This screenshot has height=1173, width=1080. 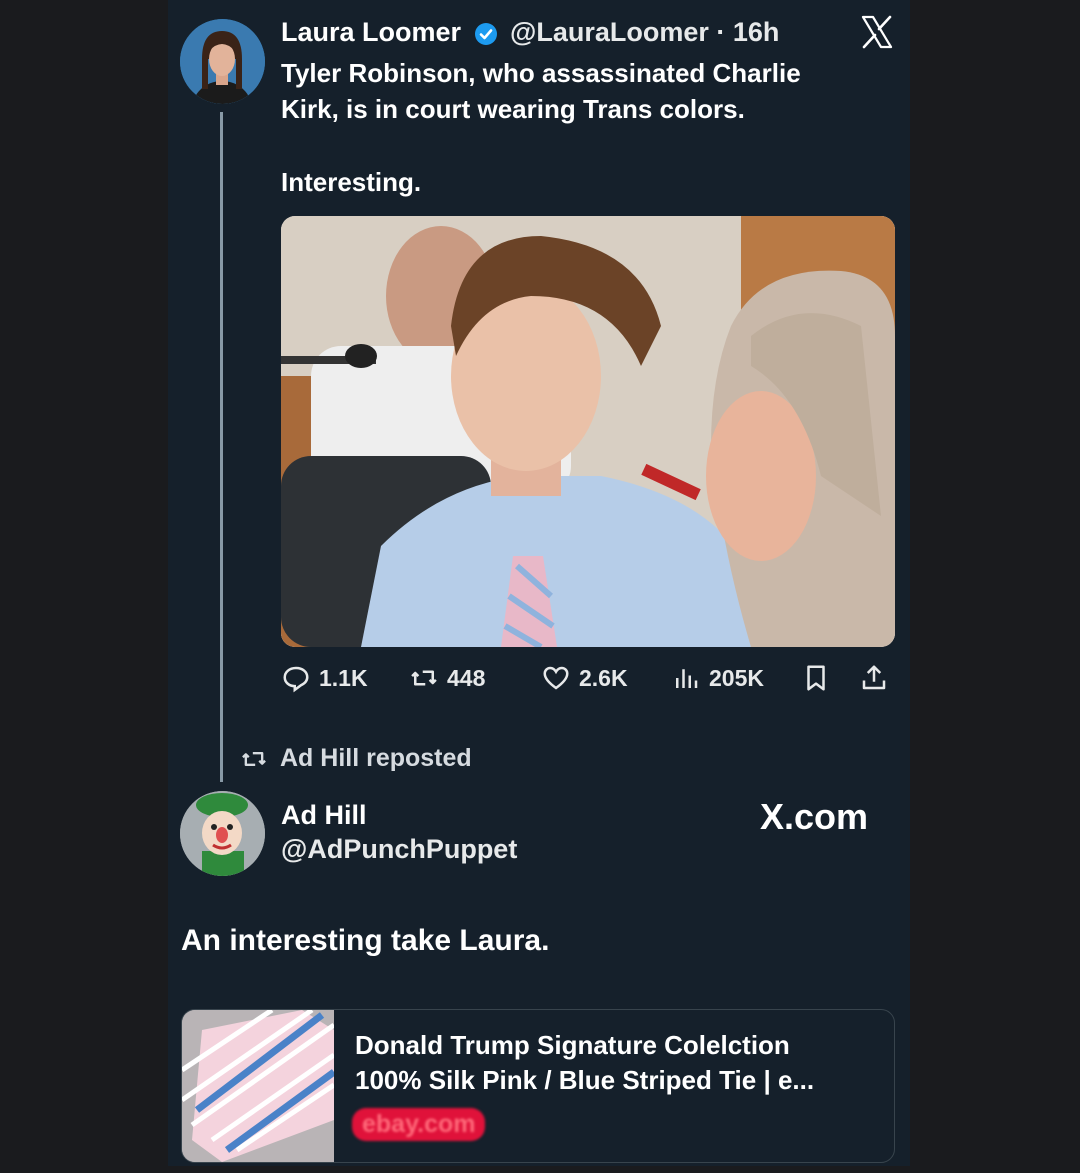 I want to click on tweet-text-line: Tyler Robinson, who assassinated Charlie, so click(x=541, y=73).